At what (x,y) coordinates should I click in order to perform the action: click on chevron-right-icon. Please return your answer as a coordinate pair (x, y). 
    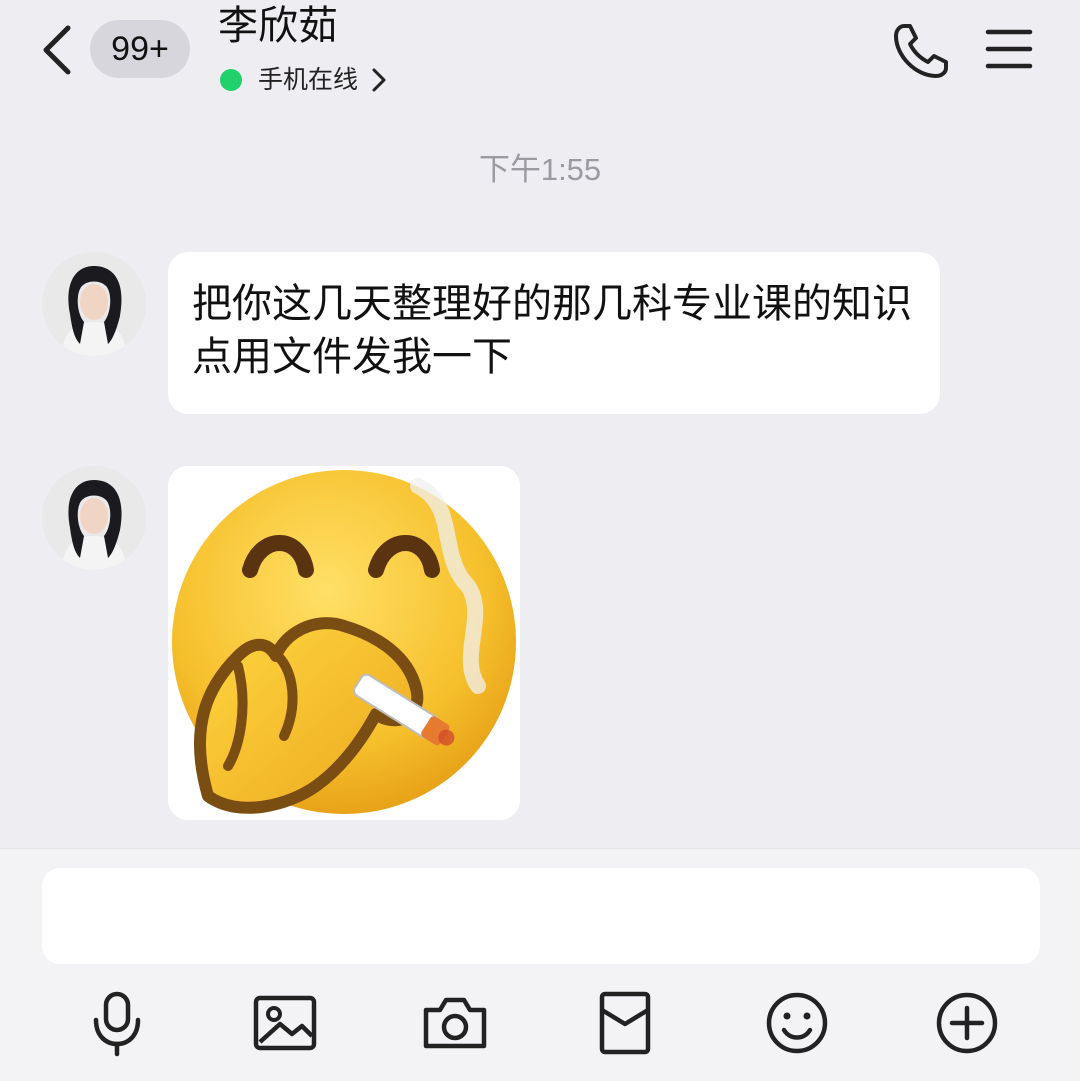
    Looking at the image, I should click on (379, 80).